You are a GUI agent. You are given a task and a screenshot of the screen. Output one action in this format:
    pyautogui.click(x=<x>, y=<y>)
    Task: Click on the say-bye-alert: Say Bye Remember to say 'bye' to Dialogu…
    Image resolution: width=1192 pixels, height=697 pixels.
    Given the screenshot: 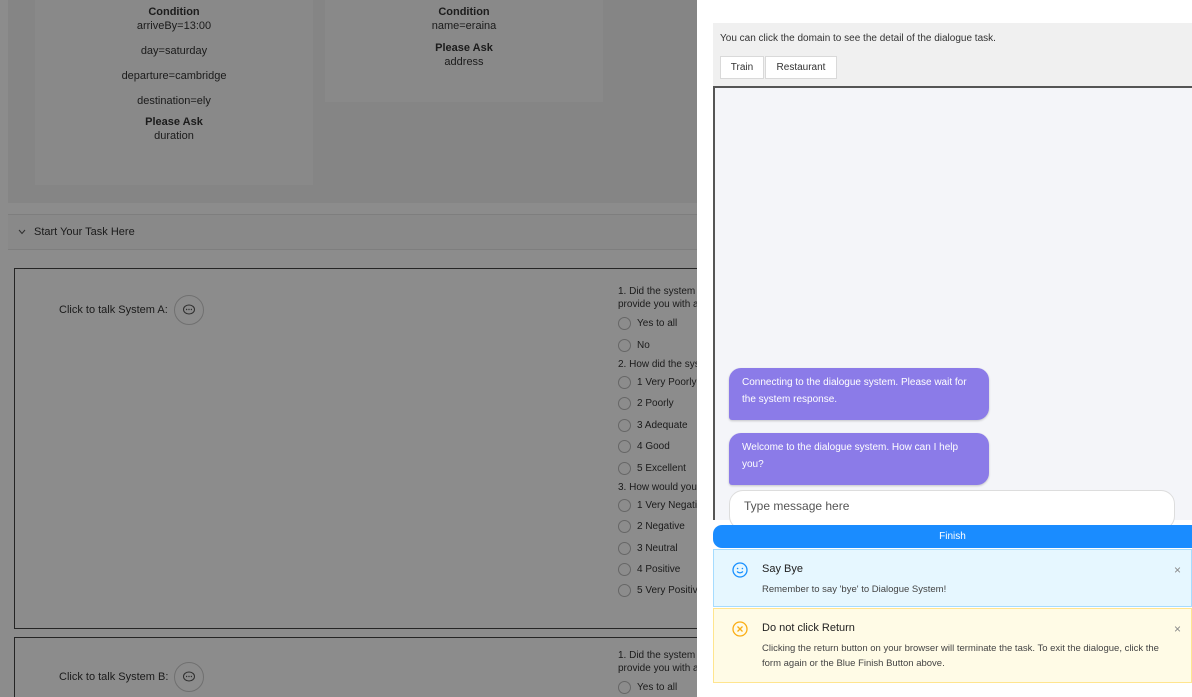 What is the action you would take?
    pyautogui.click(x=952, y=578)
    